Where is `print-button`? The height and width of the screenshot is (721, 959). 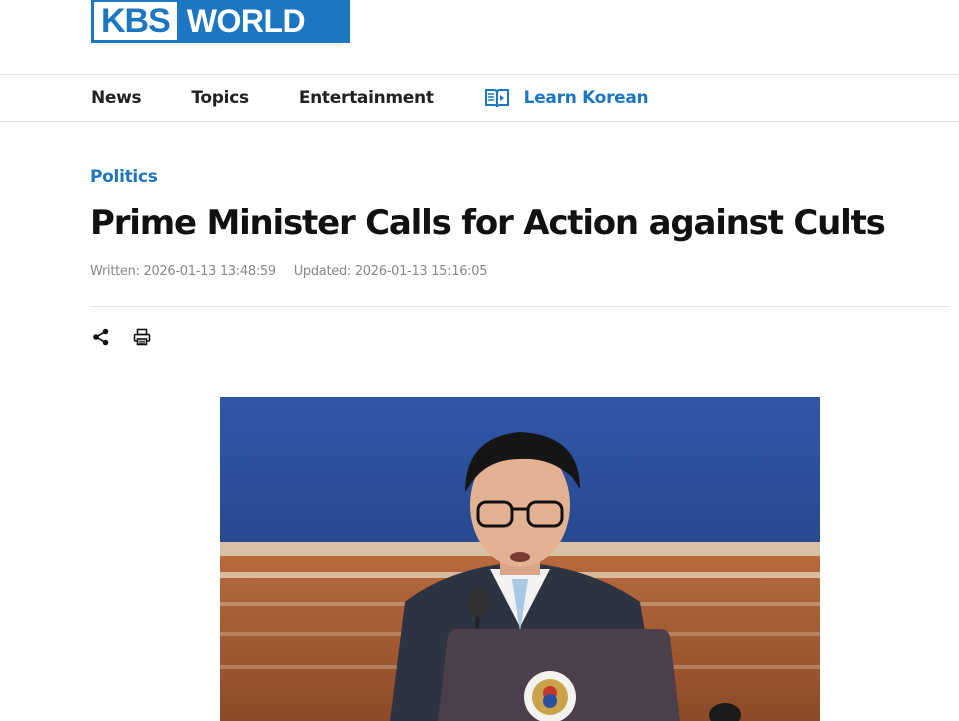
print-button is located at coordinates (142, 337).